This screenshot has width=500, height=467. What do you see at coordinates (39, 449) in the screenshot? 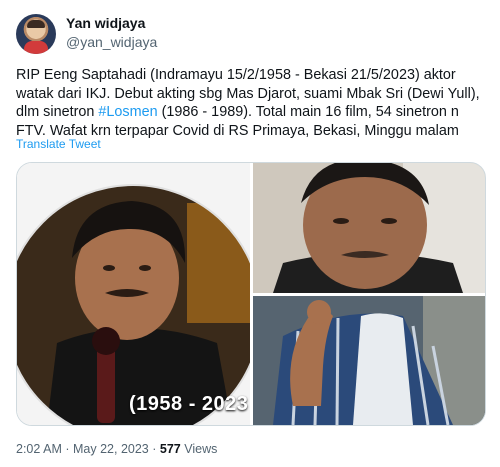
I see `tweet-time: 2:02 AM` at bounding box center [39, 449].